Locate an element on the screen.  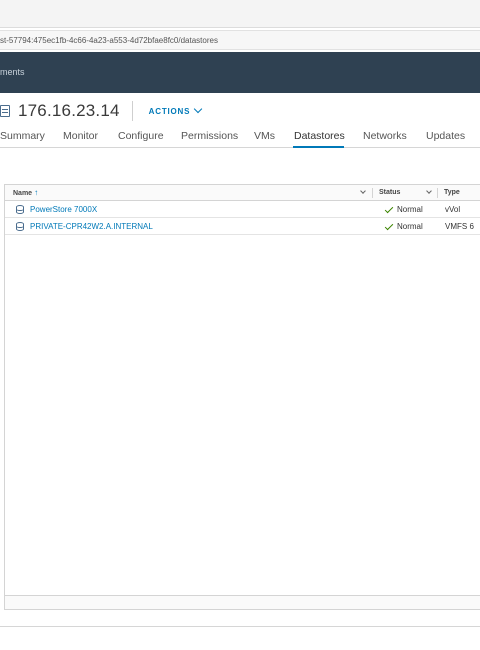
tab-monitor: Monitor is located at coordinates (80, 136).